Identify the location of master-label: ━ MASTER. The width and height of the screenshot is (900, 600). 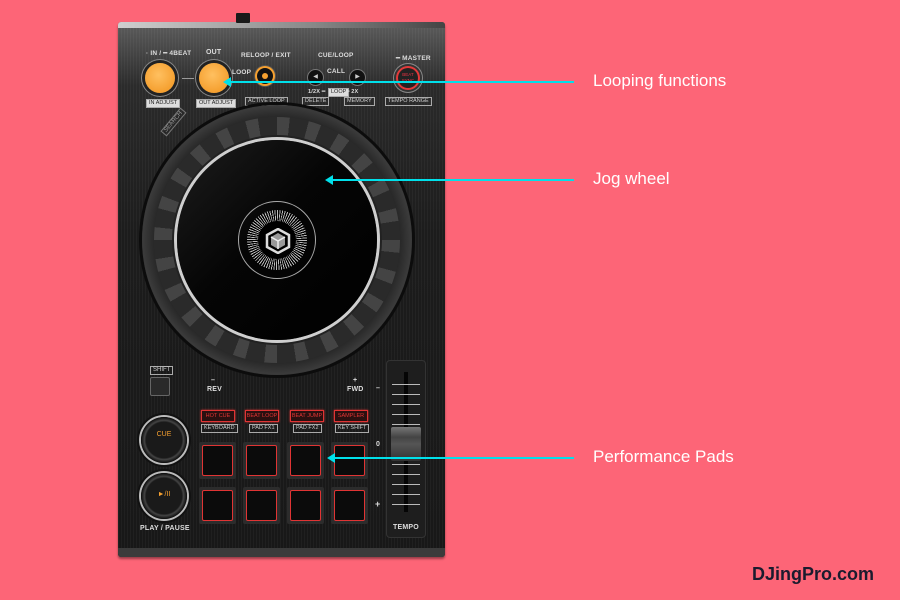
(413, 58).